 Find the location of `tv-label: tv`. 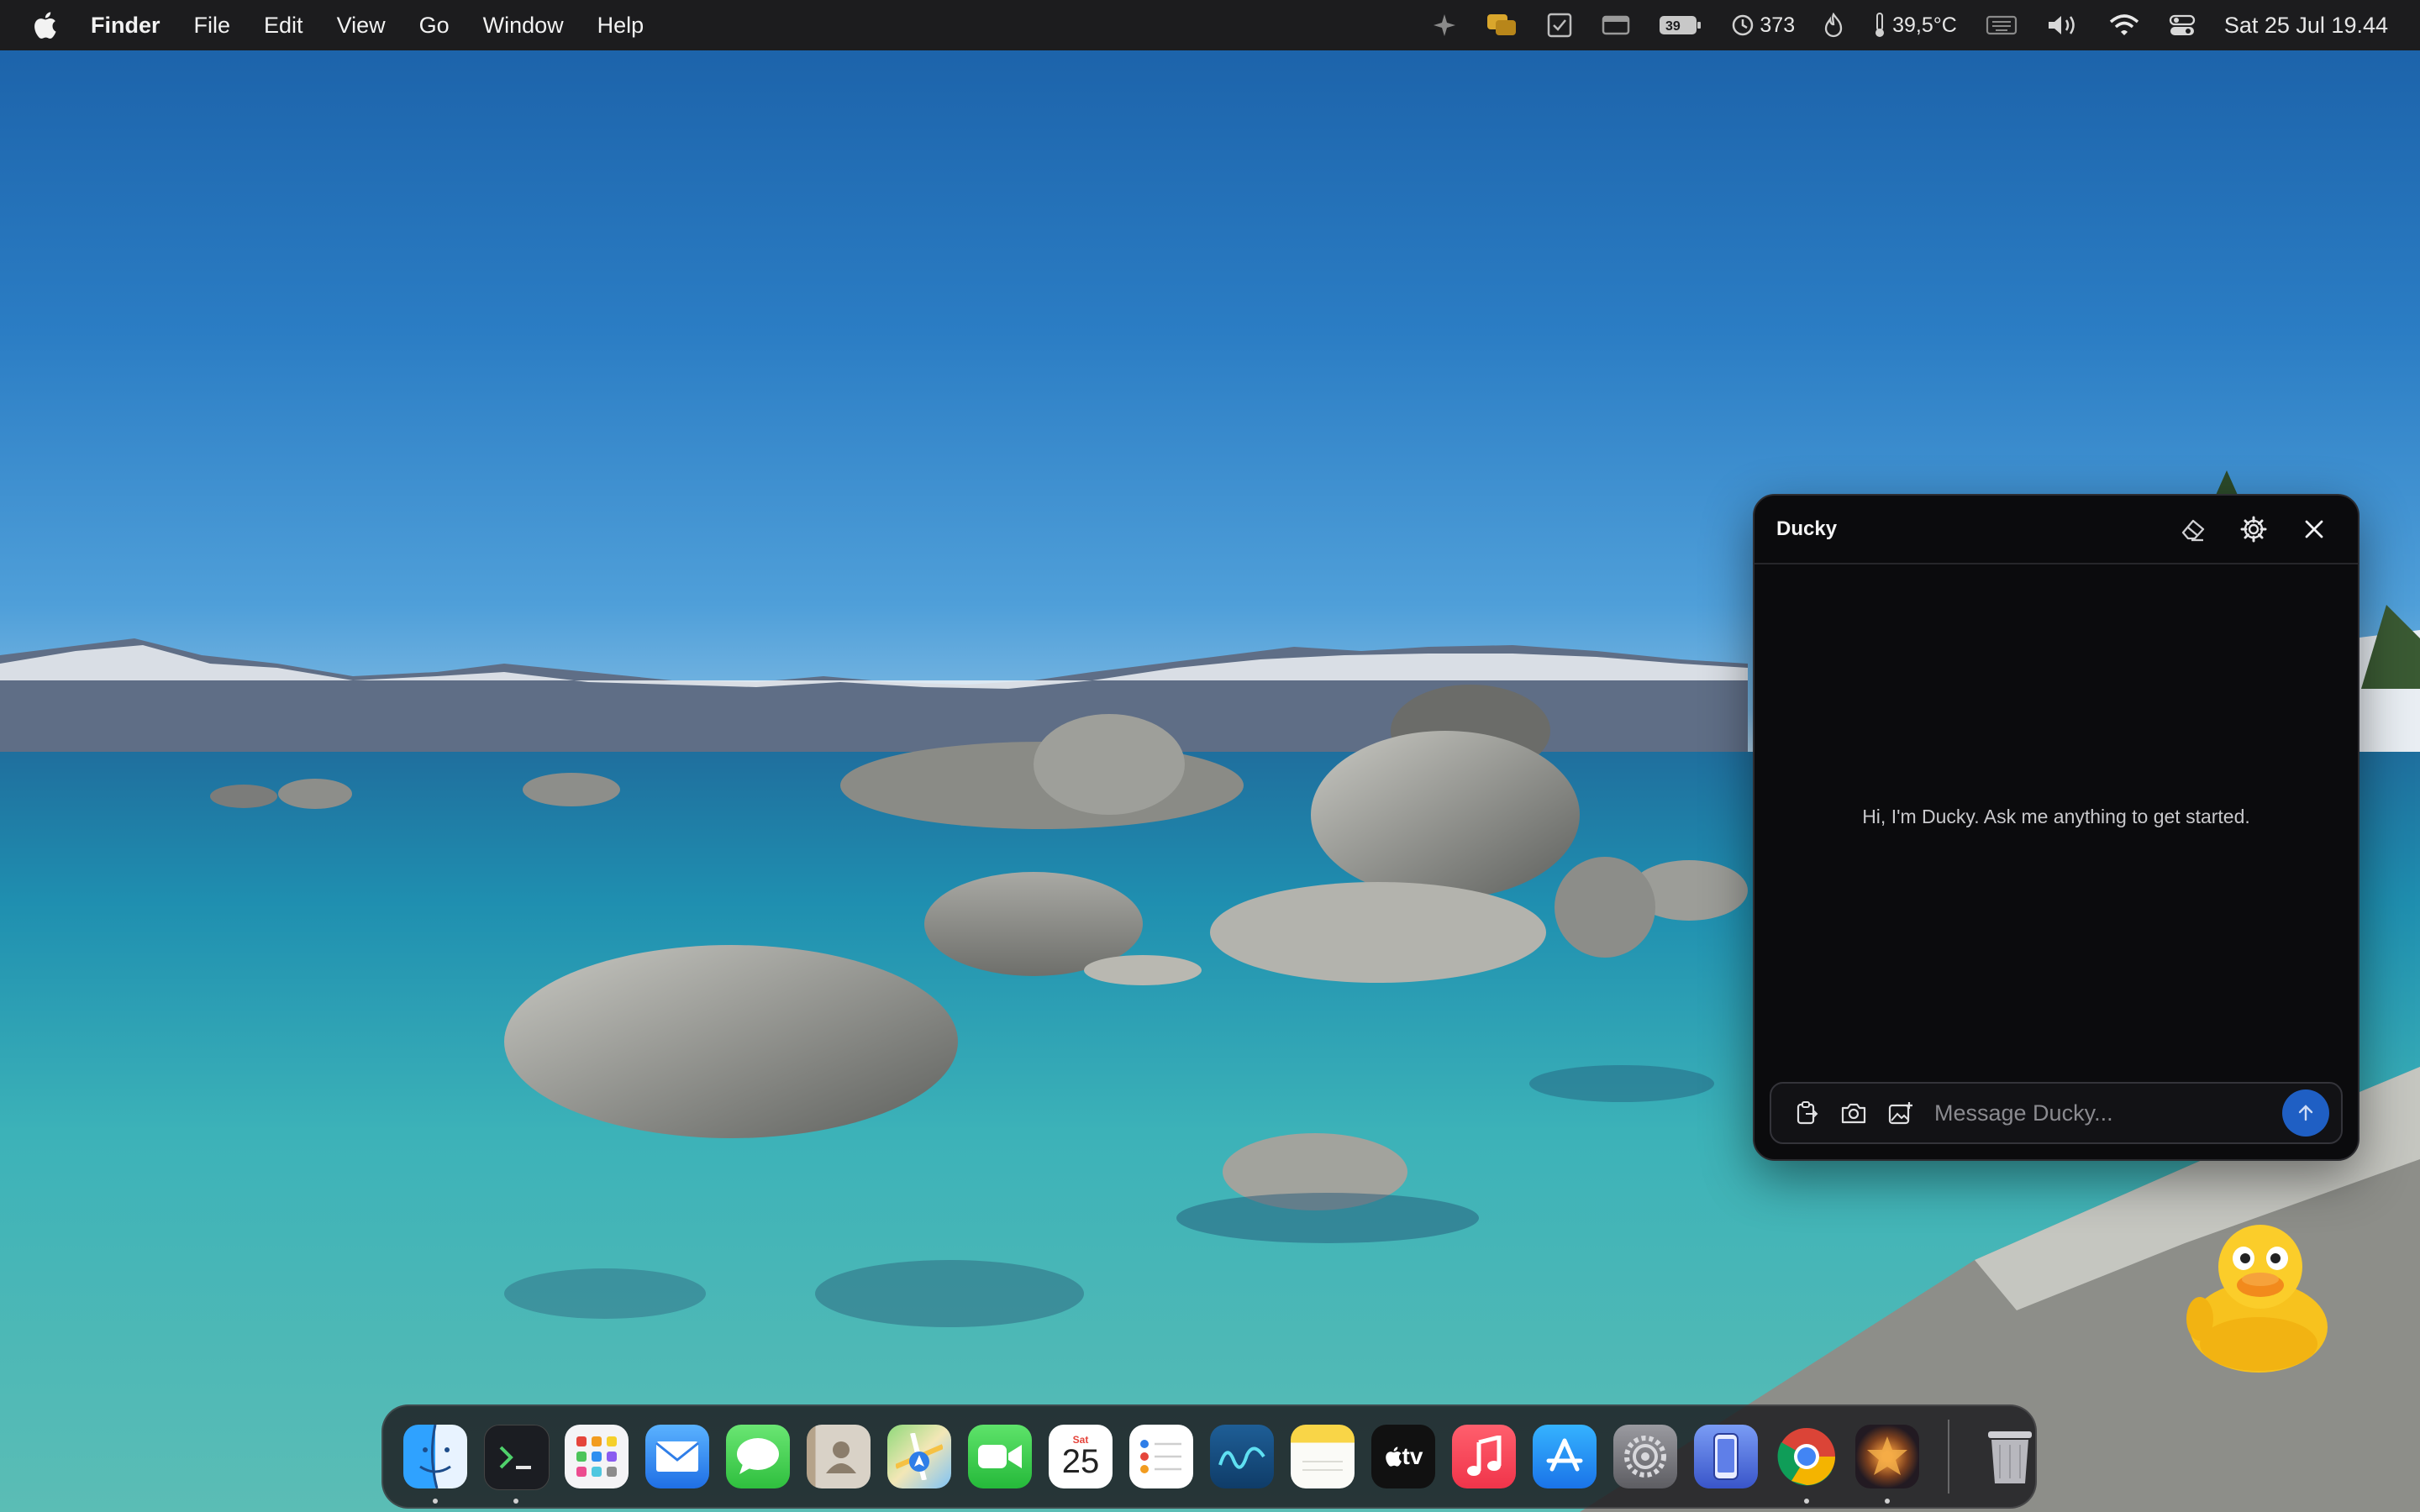

tv-label: tv is located at coordinates (1412, 1456).